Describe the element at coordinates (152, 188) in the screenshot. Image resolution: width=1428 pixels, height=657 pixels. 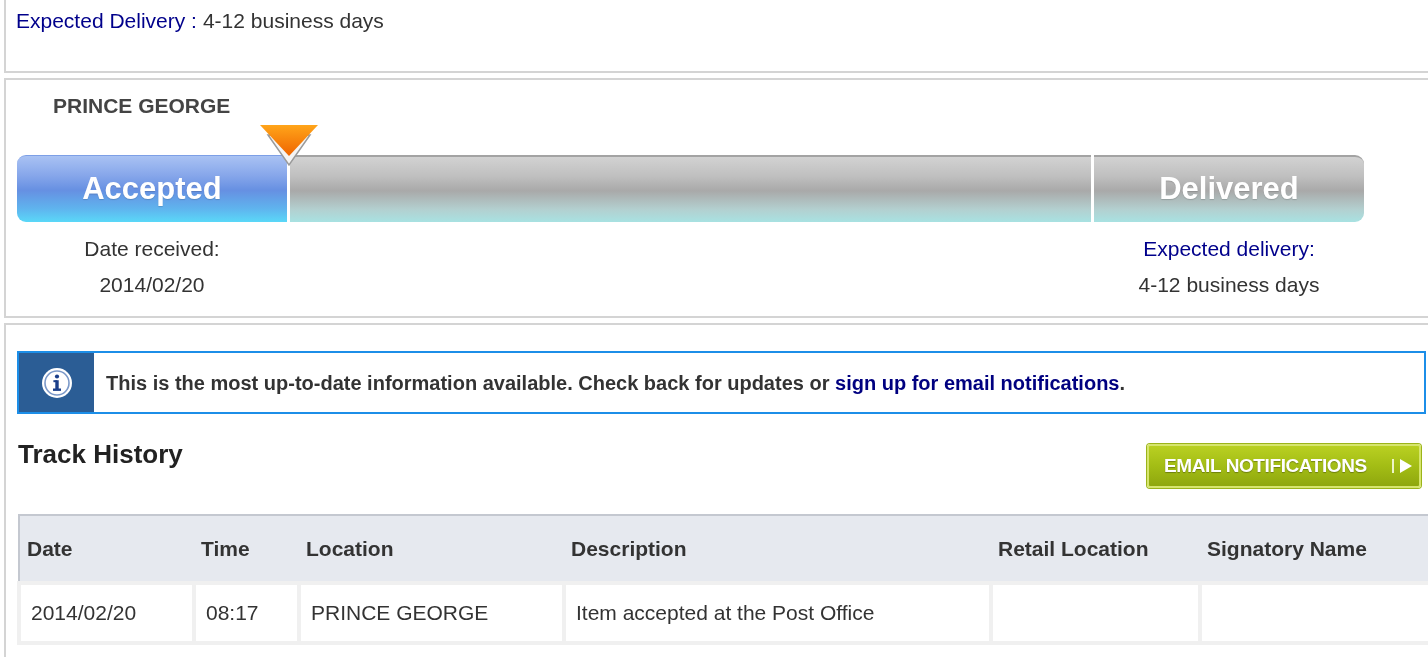
I see `stage-segment: Accepted` at that location.